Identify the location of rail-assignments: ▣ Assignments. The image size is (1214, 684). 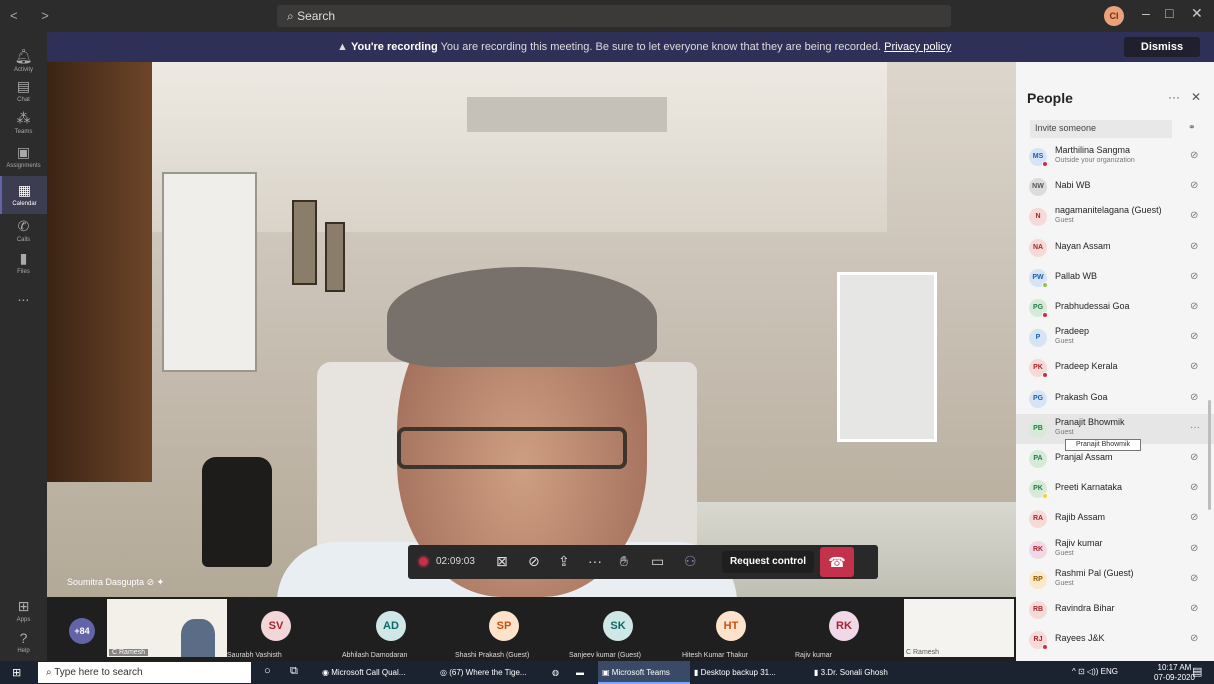
(23, 157).